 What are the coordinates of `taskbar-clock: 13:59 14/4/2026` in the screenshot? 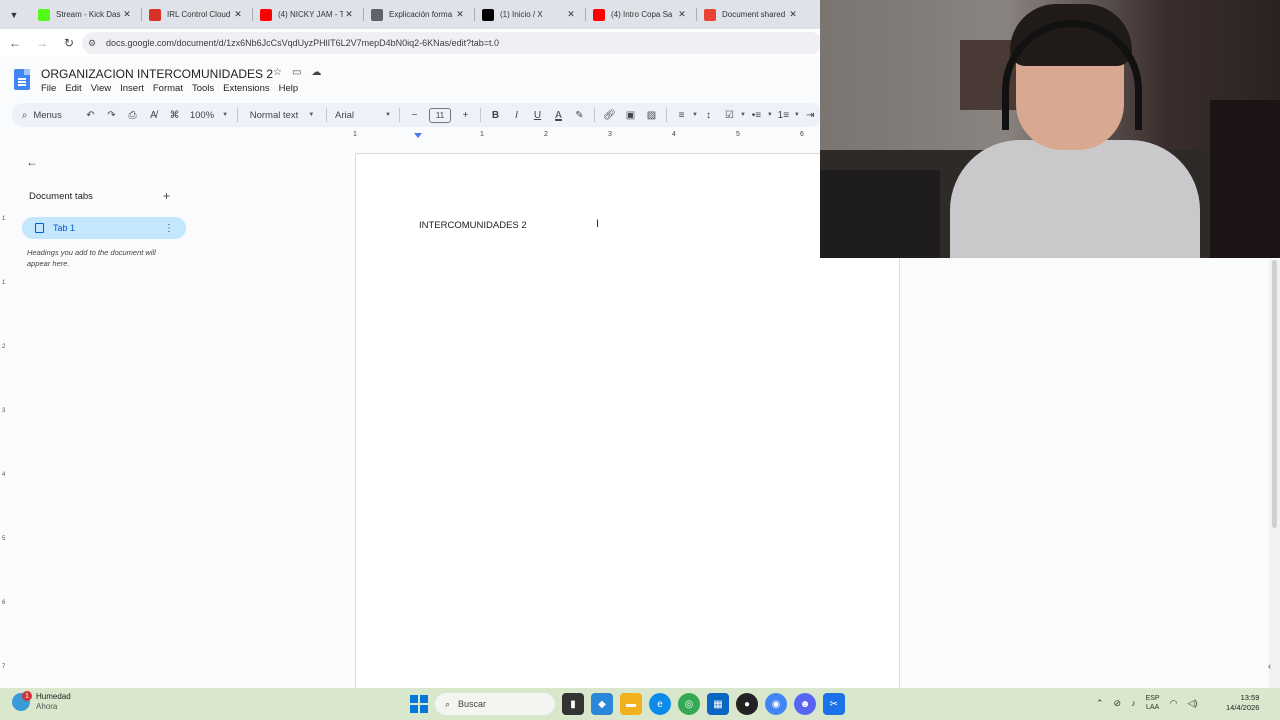 It's located at (1242, 703).